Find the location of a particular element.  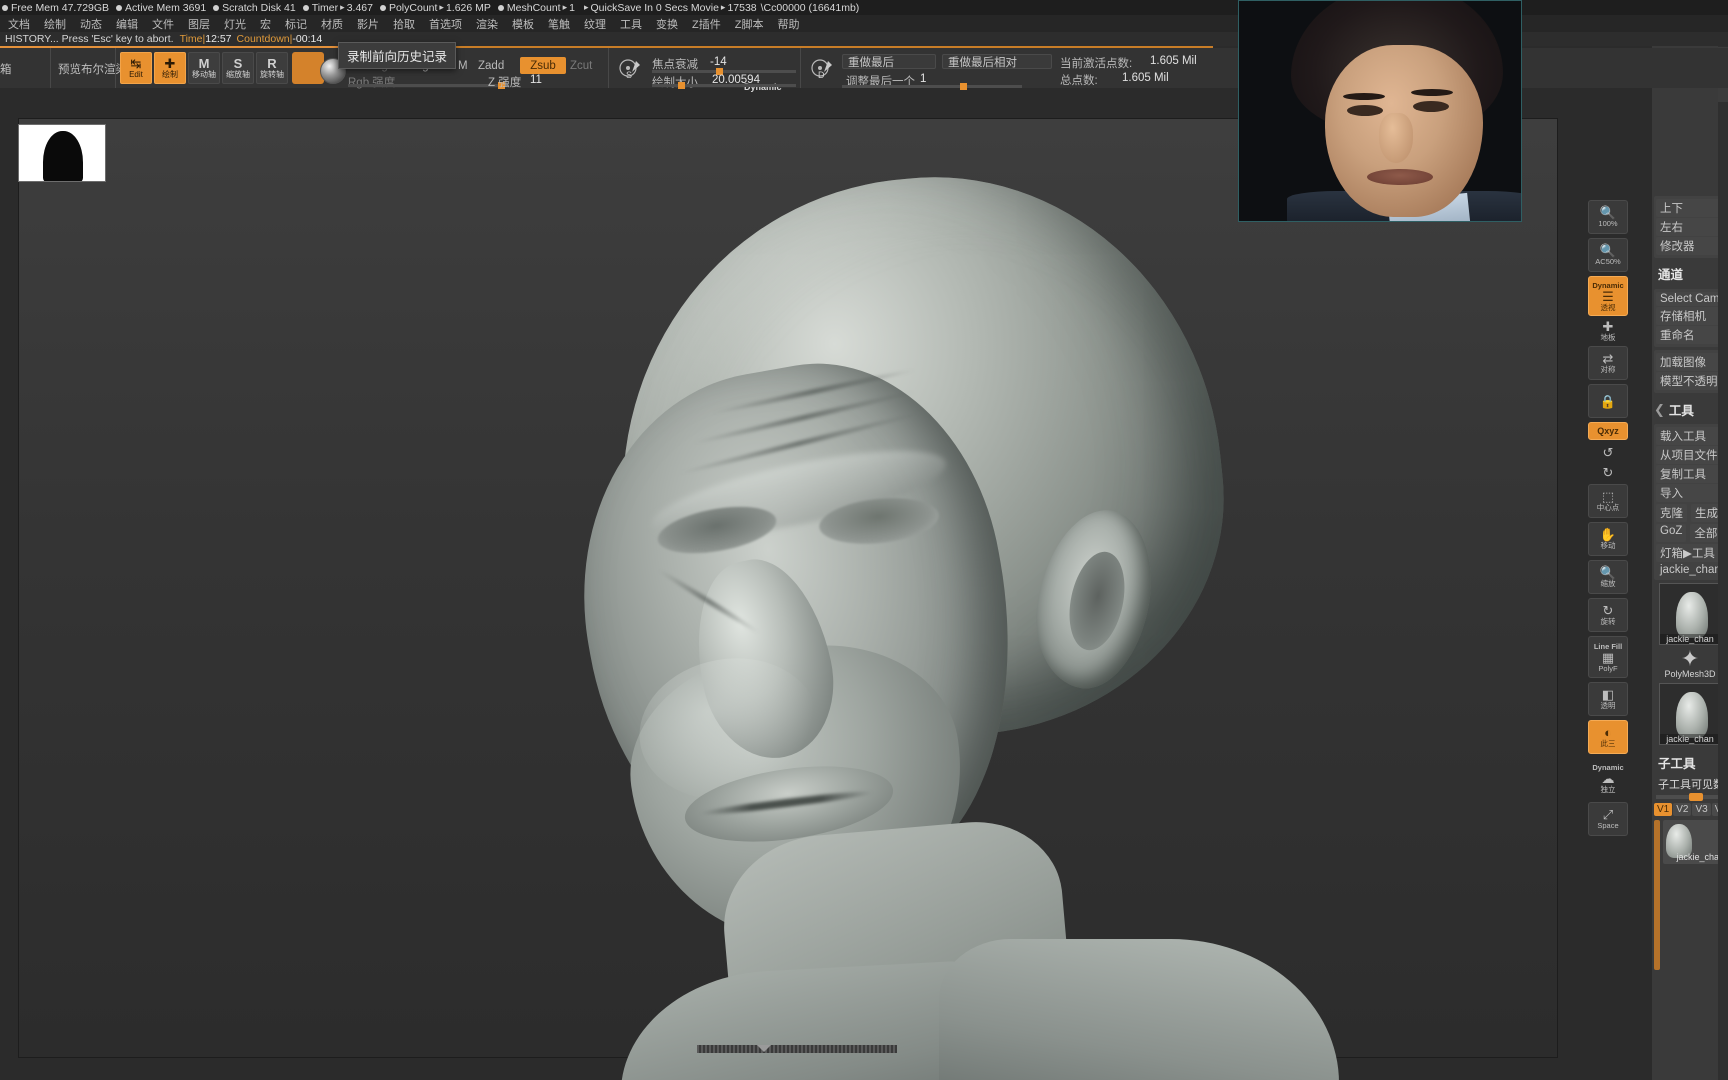

flip-vertical-button: 上下 is located at coordinates (1690, 208).